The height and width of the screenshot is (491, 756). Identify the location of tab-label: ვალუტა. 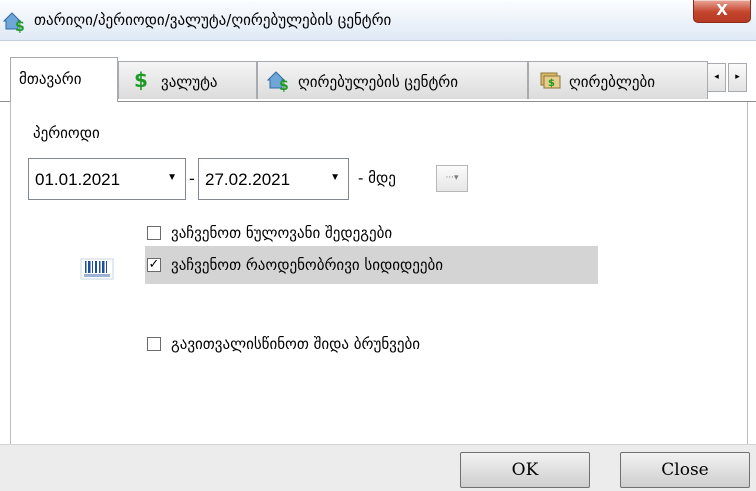
(189, 82).